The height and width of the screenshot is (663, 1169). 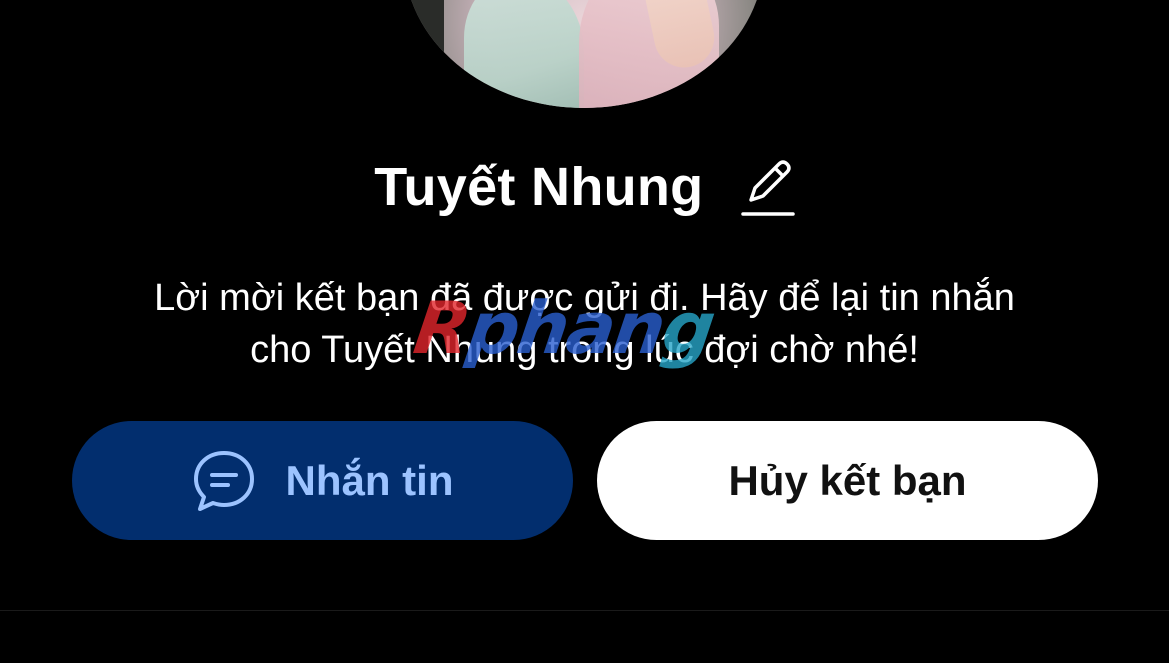 I want to click on notice-line-2: cho Tuyết Nhung trong lúc đợi chờ nhé!, so click(x=584, y=350).